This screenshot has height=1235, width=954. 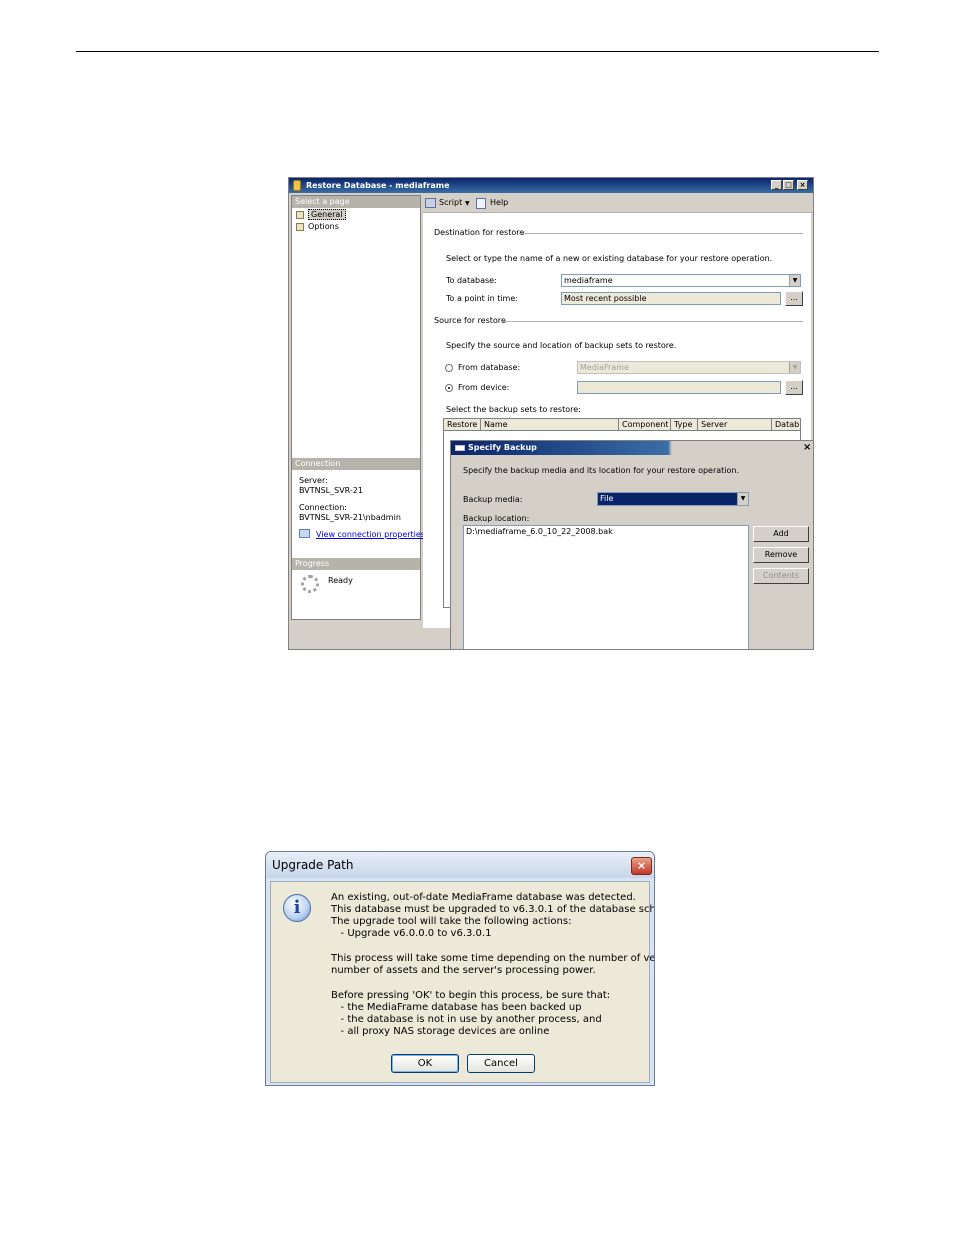 I want to click on page-item-options: Options, so click(x=317, y=226).